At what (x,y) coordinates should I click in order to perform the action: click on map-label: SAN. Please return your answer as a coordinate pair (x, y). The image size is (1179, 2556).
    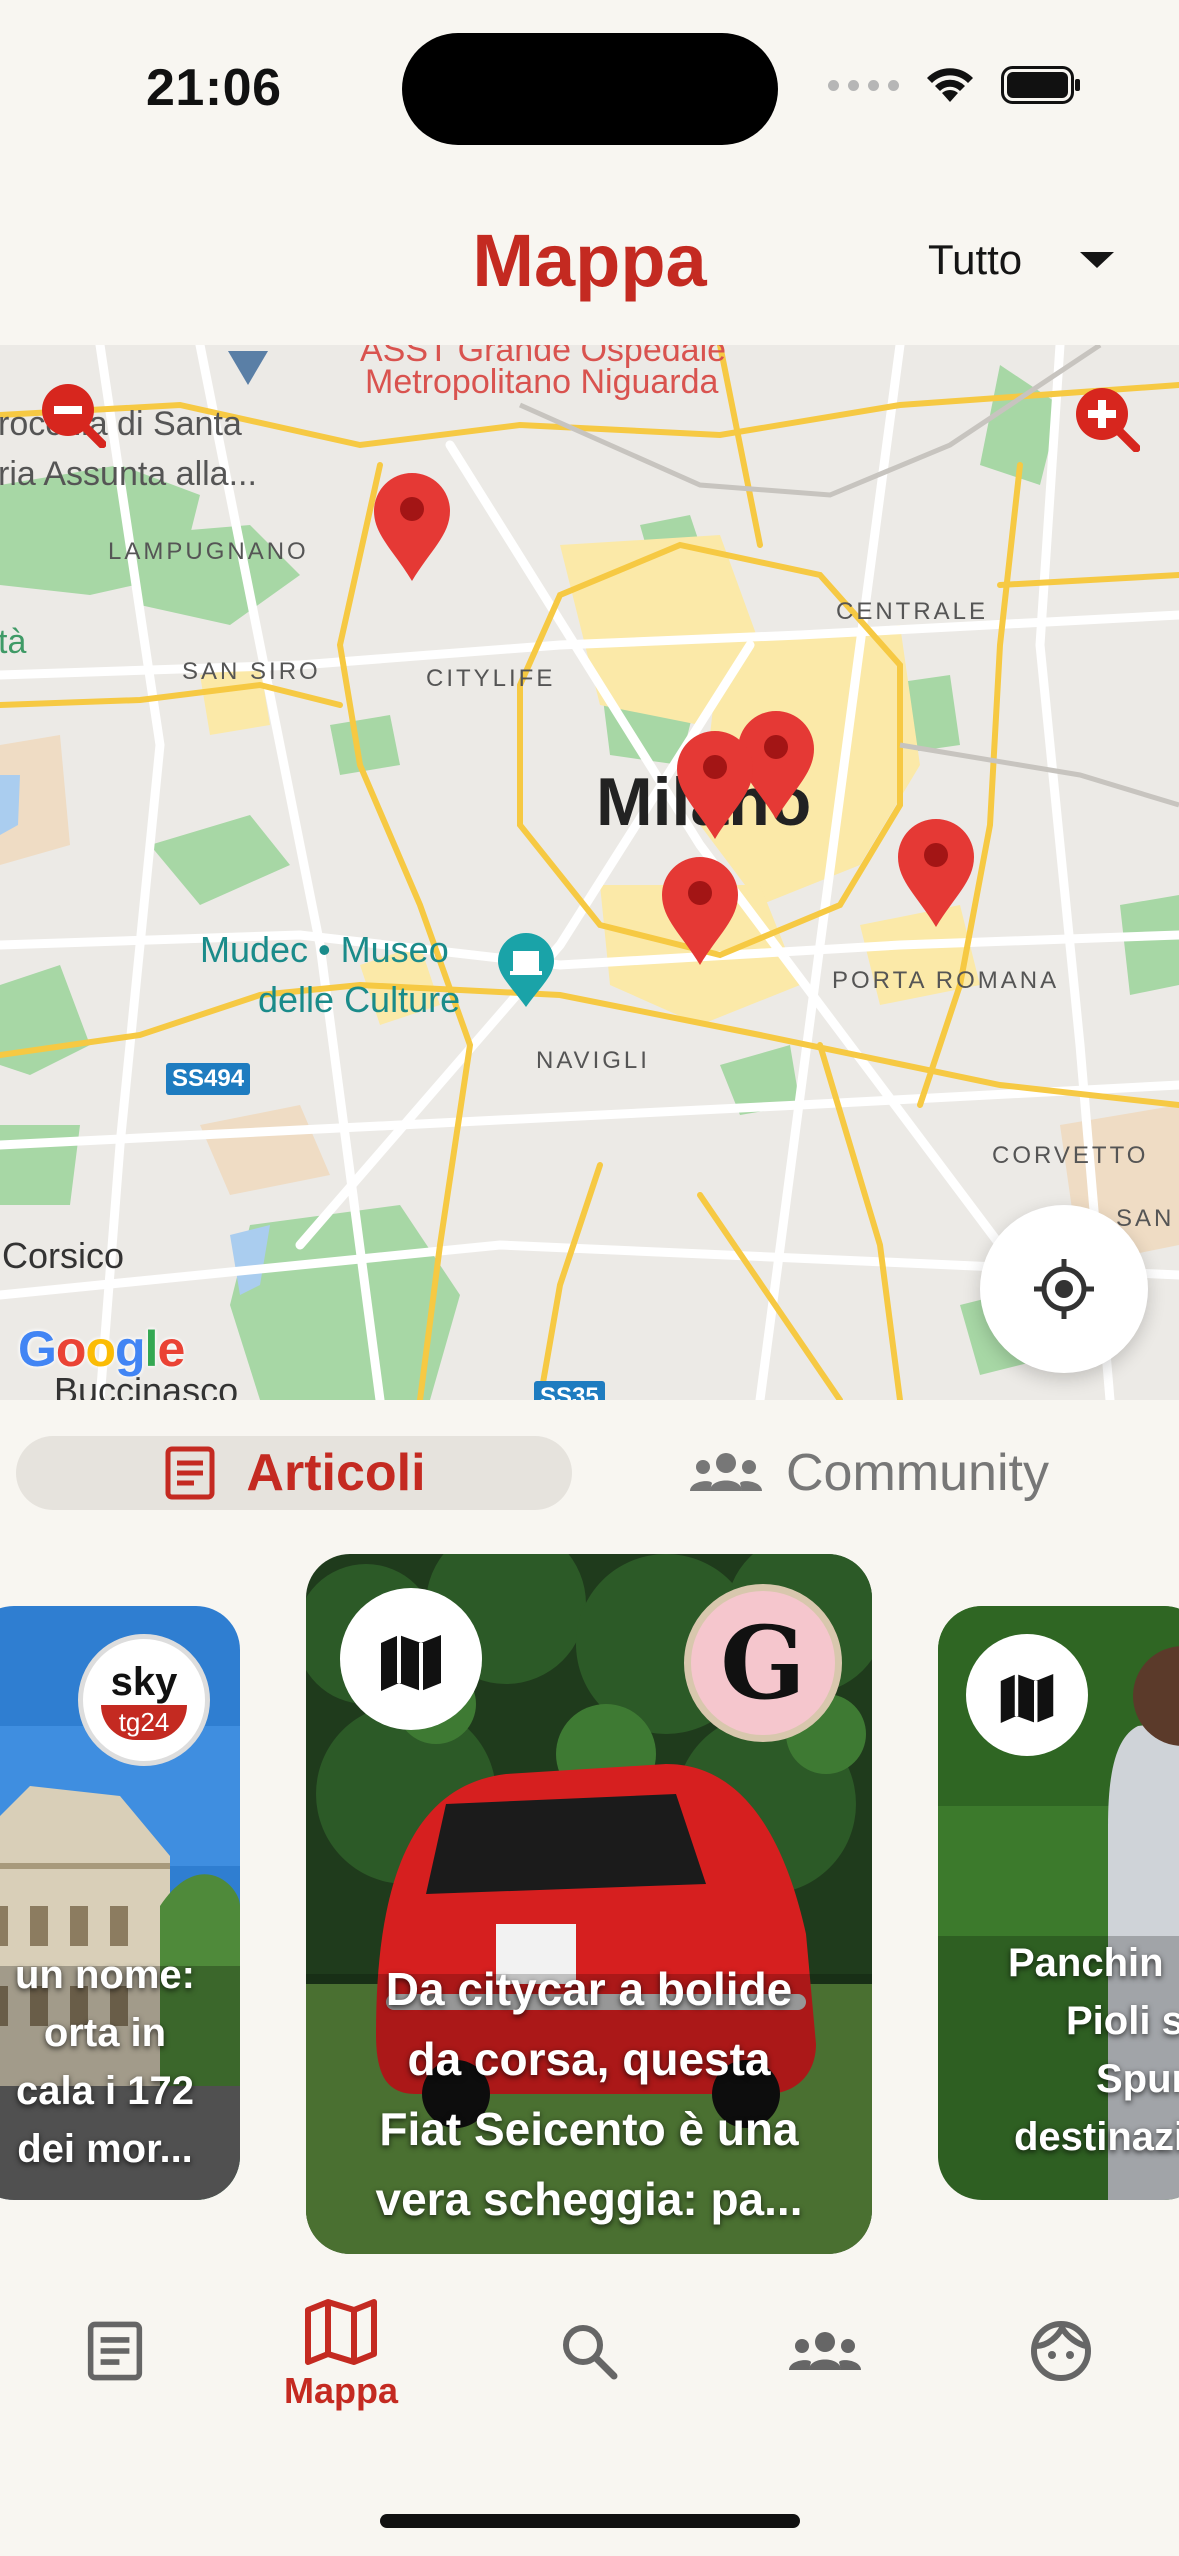
    Looking at the image, I should click on (1145, 1218).